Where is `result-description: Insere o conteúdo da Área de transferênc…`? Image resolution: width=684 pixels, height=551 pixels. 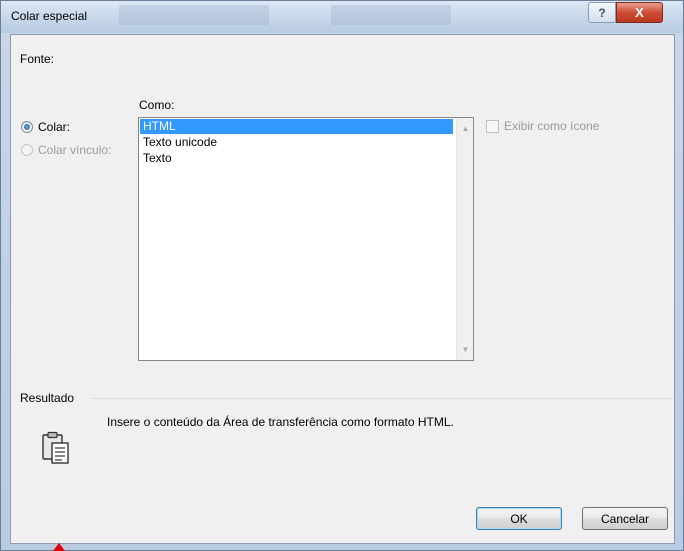 result-description: Insere o conteúdo da Área de transferênc… is located at coordinates (280, 422).